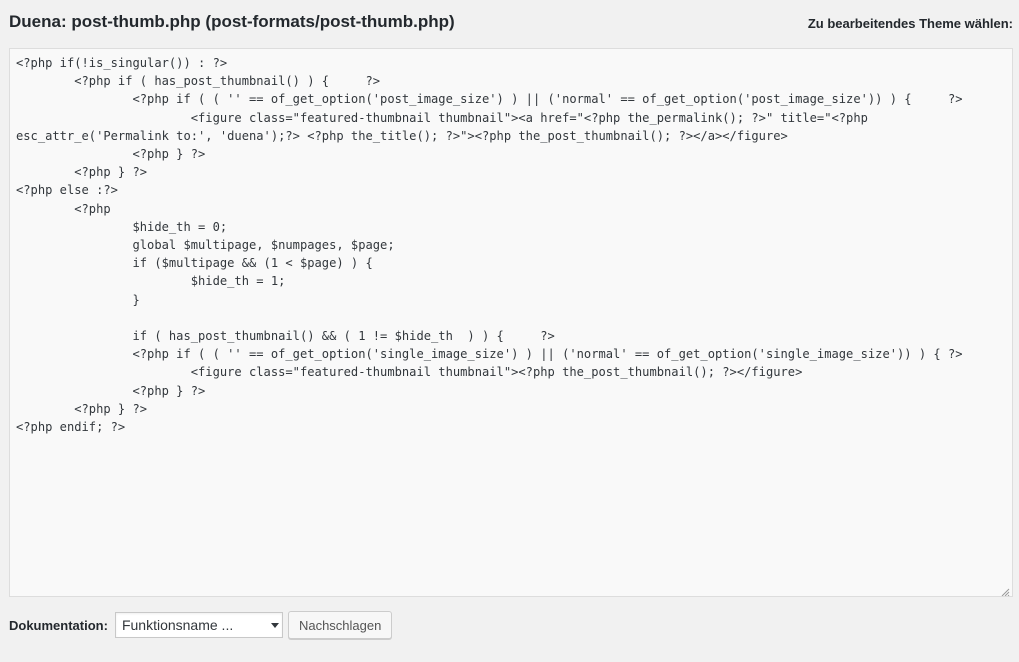 The width and height of the screenshot is (1019, 662). What do you see at coordinates (275, 625) in the screenshot?
I see `chevron-down-icon` at bounding box center [275, 625].